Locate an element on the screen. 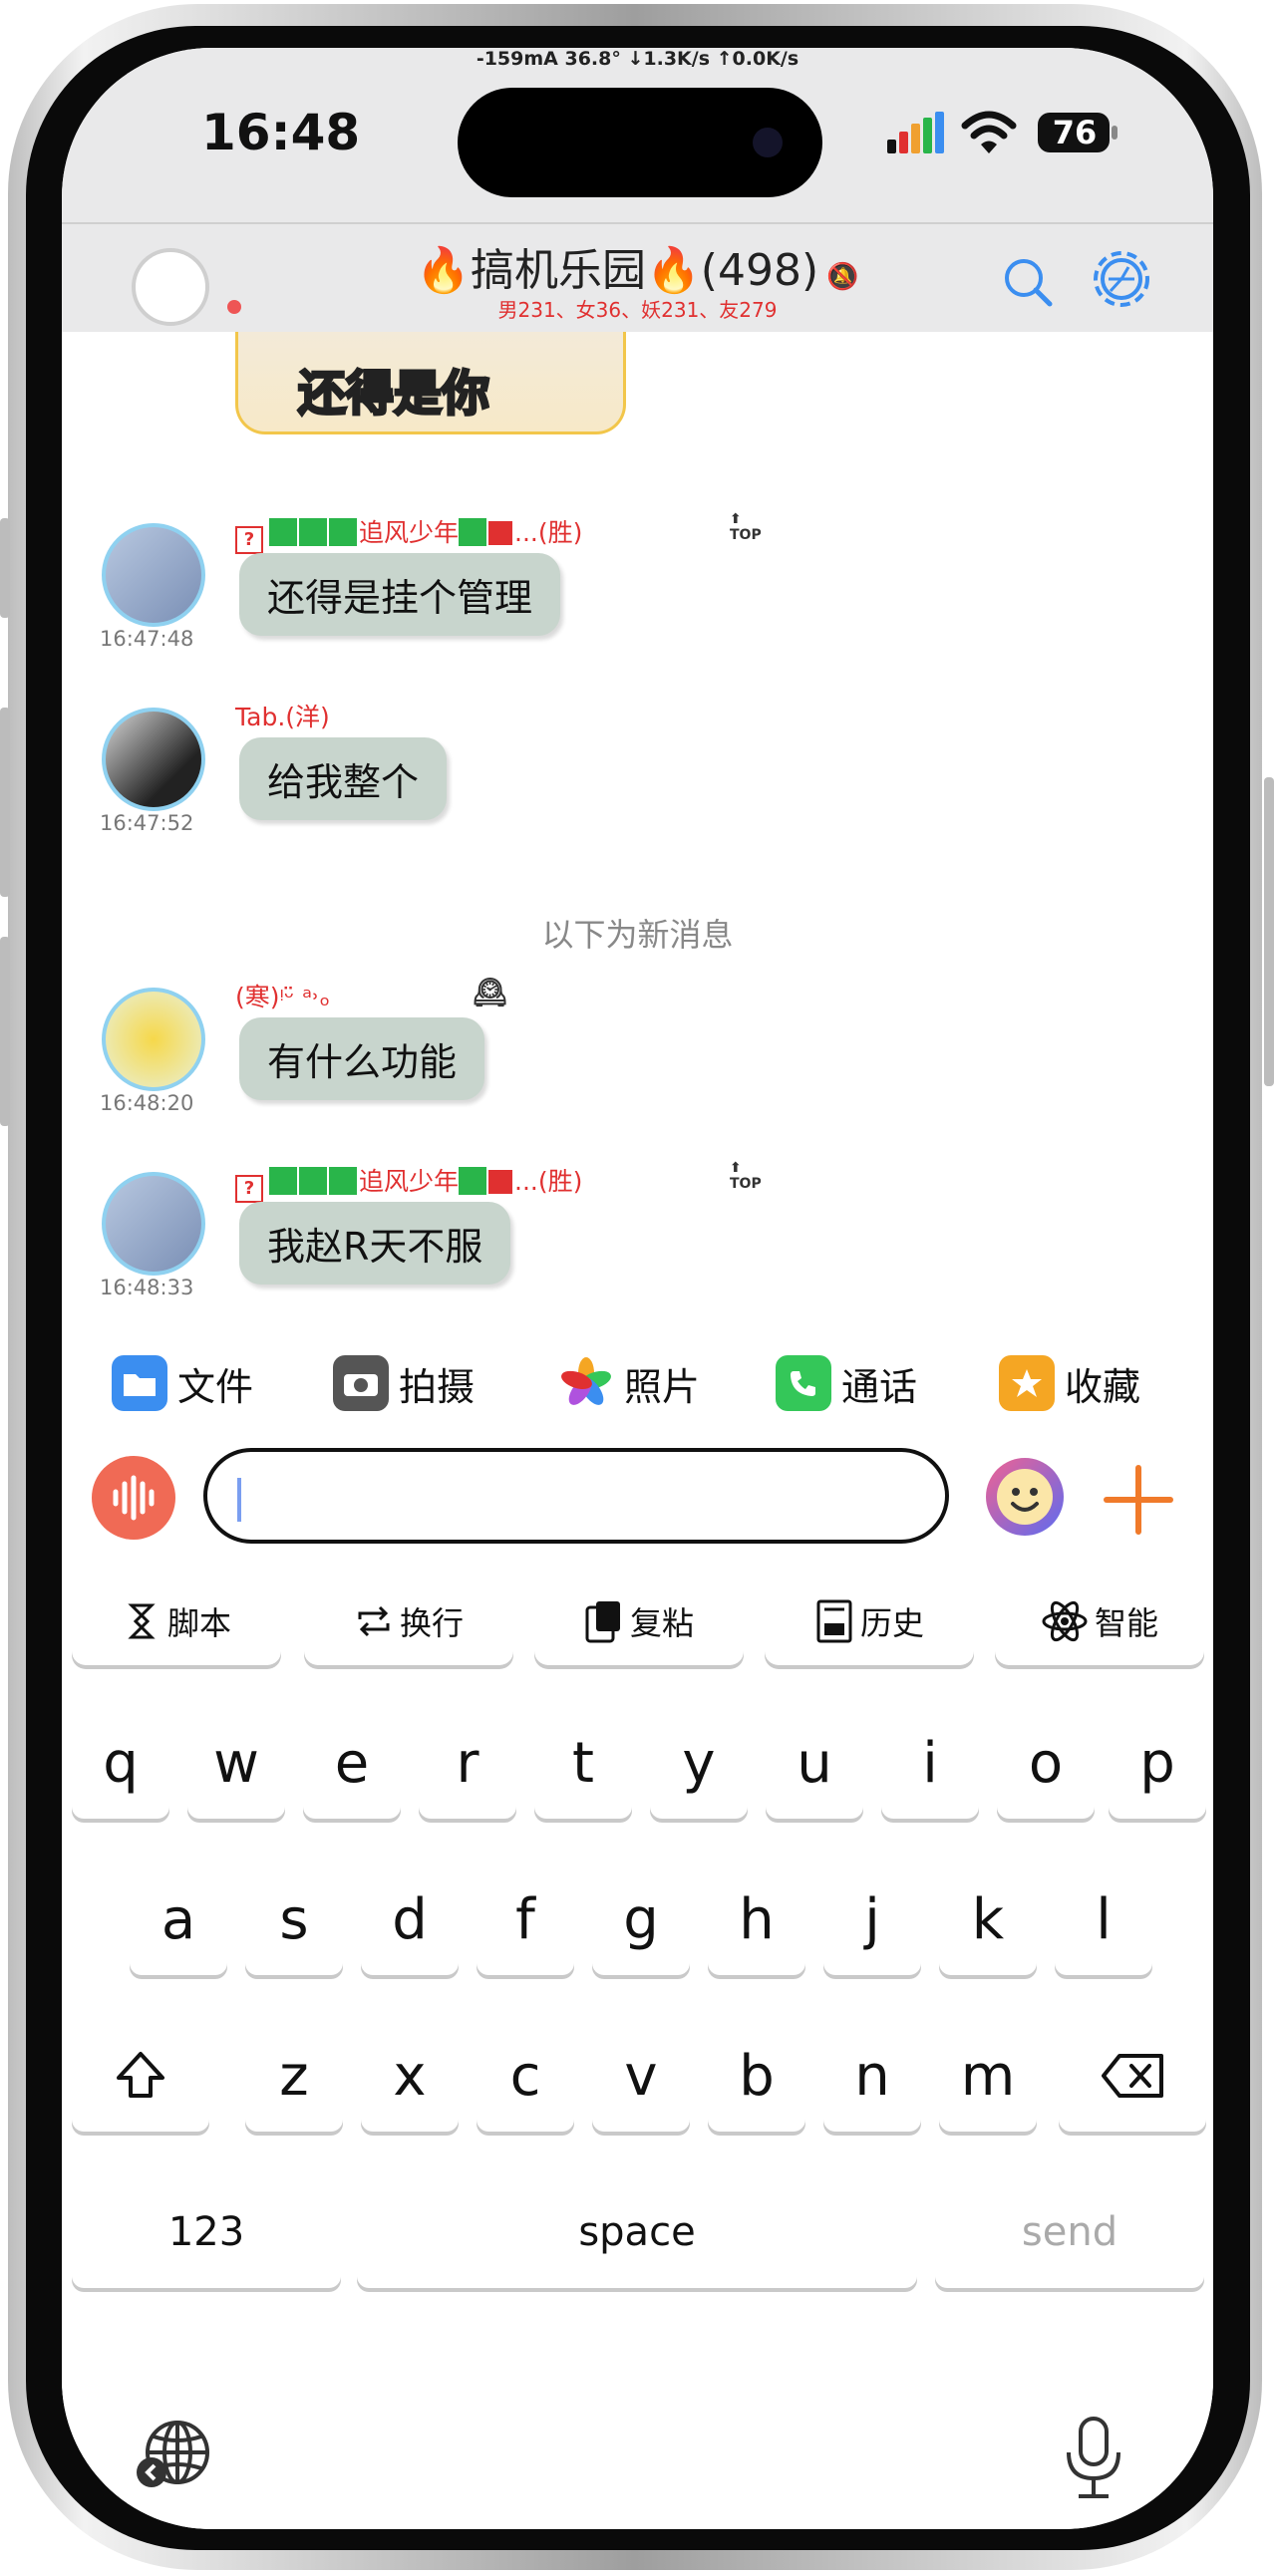  input-row is located at coordinates (637, 1498).